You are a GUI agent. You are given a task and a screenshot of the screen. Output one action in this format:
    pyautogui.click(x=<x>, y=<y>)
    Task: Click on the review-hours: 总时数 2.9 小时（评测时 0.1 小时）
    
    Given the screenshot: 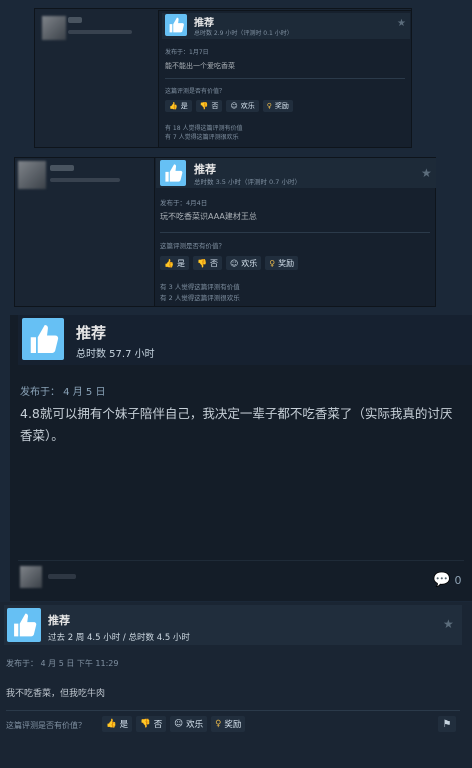 What is the action you would take?
    pyautogui.click(x=243, y=33)
    